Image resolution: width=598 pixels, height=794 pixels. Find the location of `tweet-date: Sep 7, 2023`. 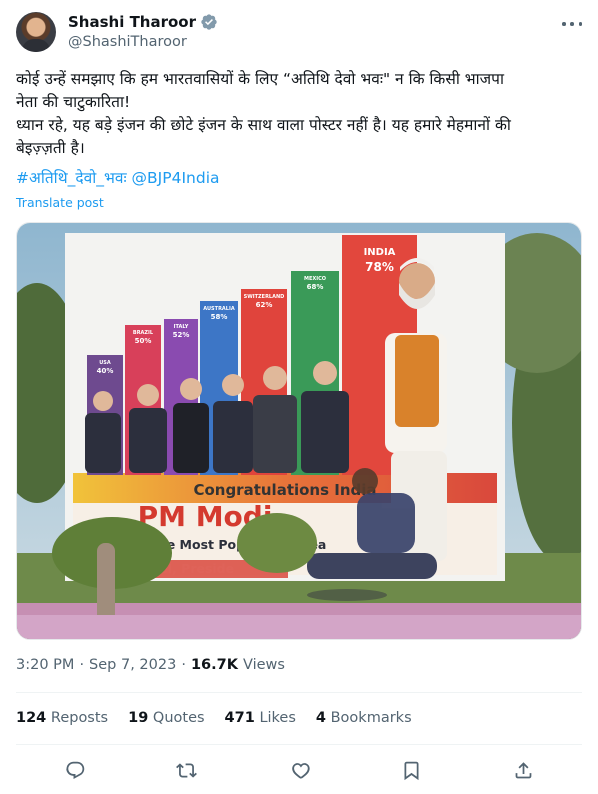

tweet-date: Sep 7, 2023 is located at coordinates (132, 665).